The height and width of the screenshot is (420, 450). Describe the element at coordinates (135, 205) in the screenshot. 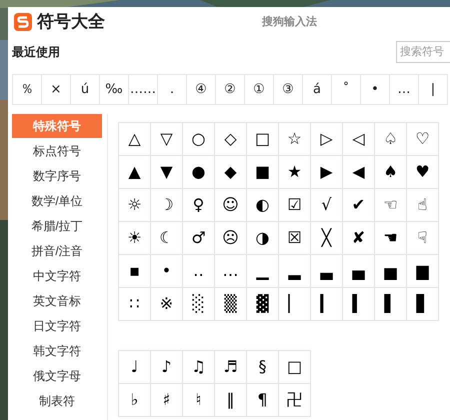

I see `symbol-cell: ☼` at that location.